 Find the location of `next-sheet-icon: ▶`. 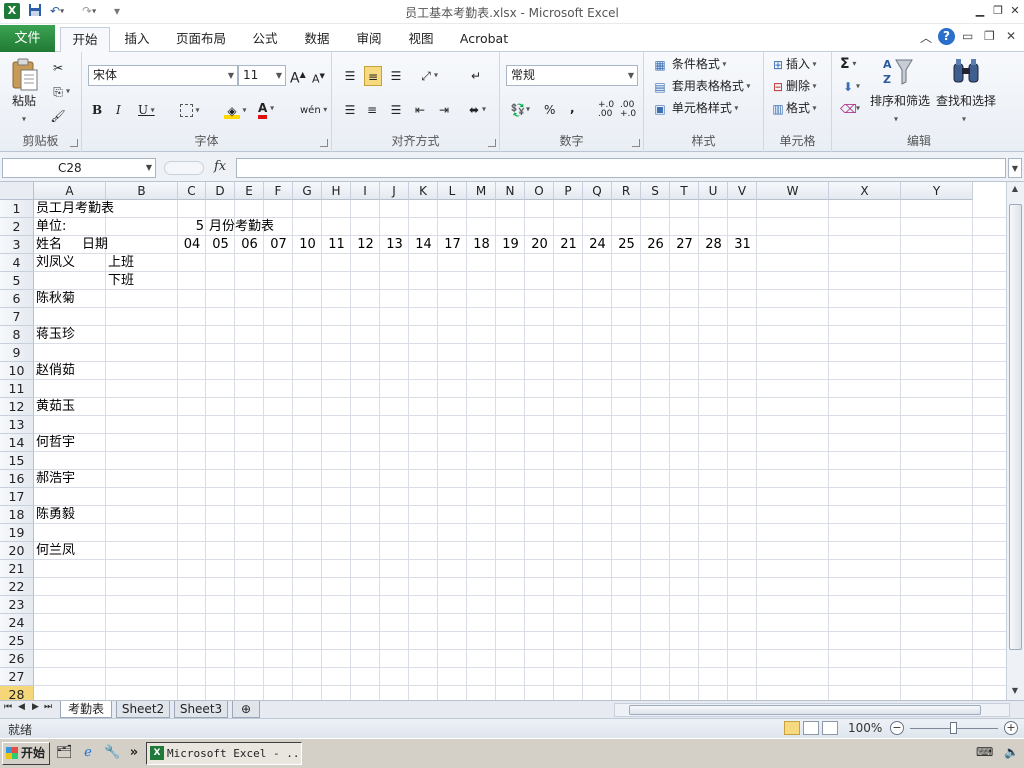

next-sheet-icon: ▶ is located at coordinates (35, 707).